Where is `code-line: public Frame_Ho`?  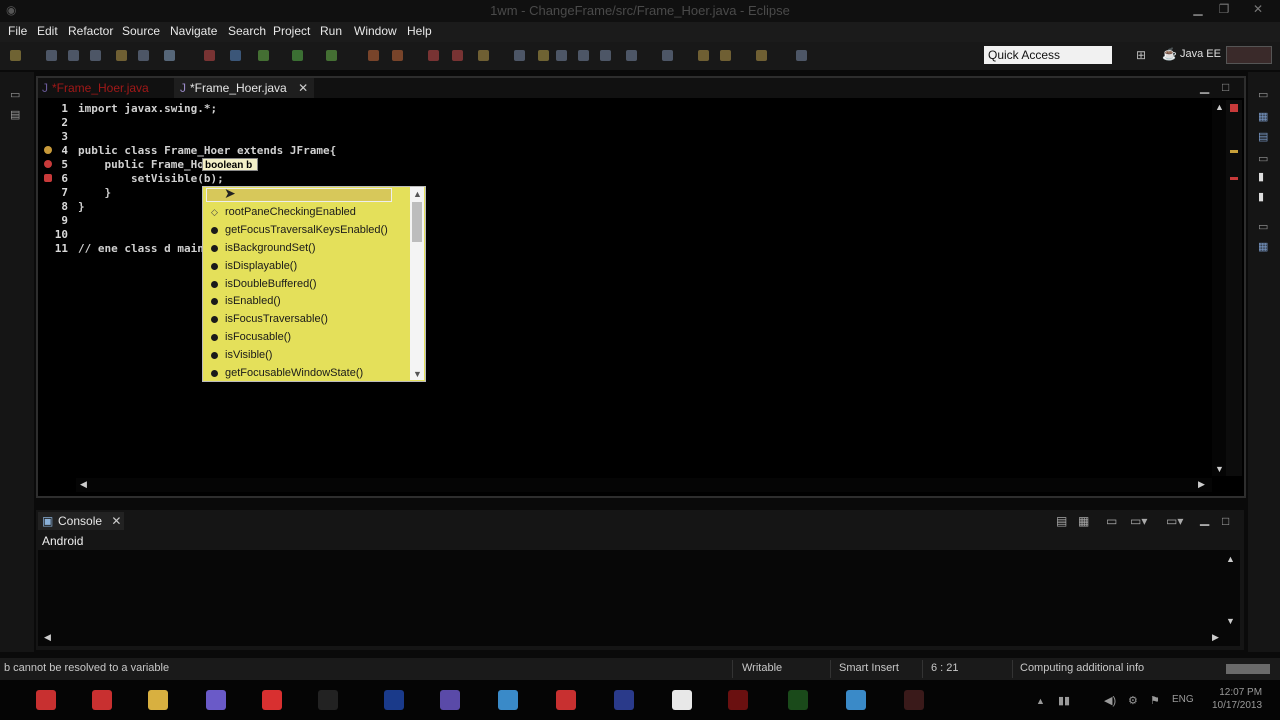
code-line: public Frame_Ho is located at coordinates (140, 164).